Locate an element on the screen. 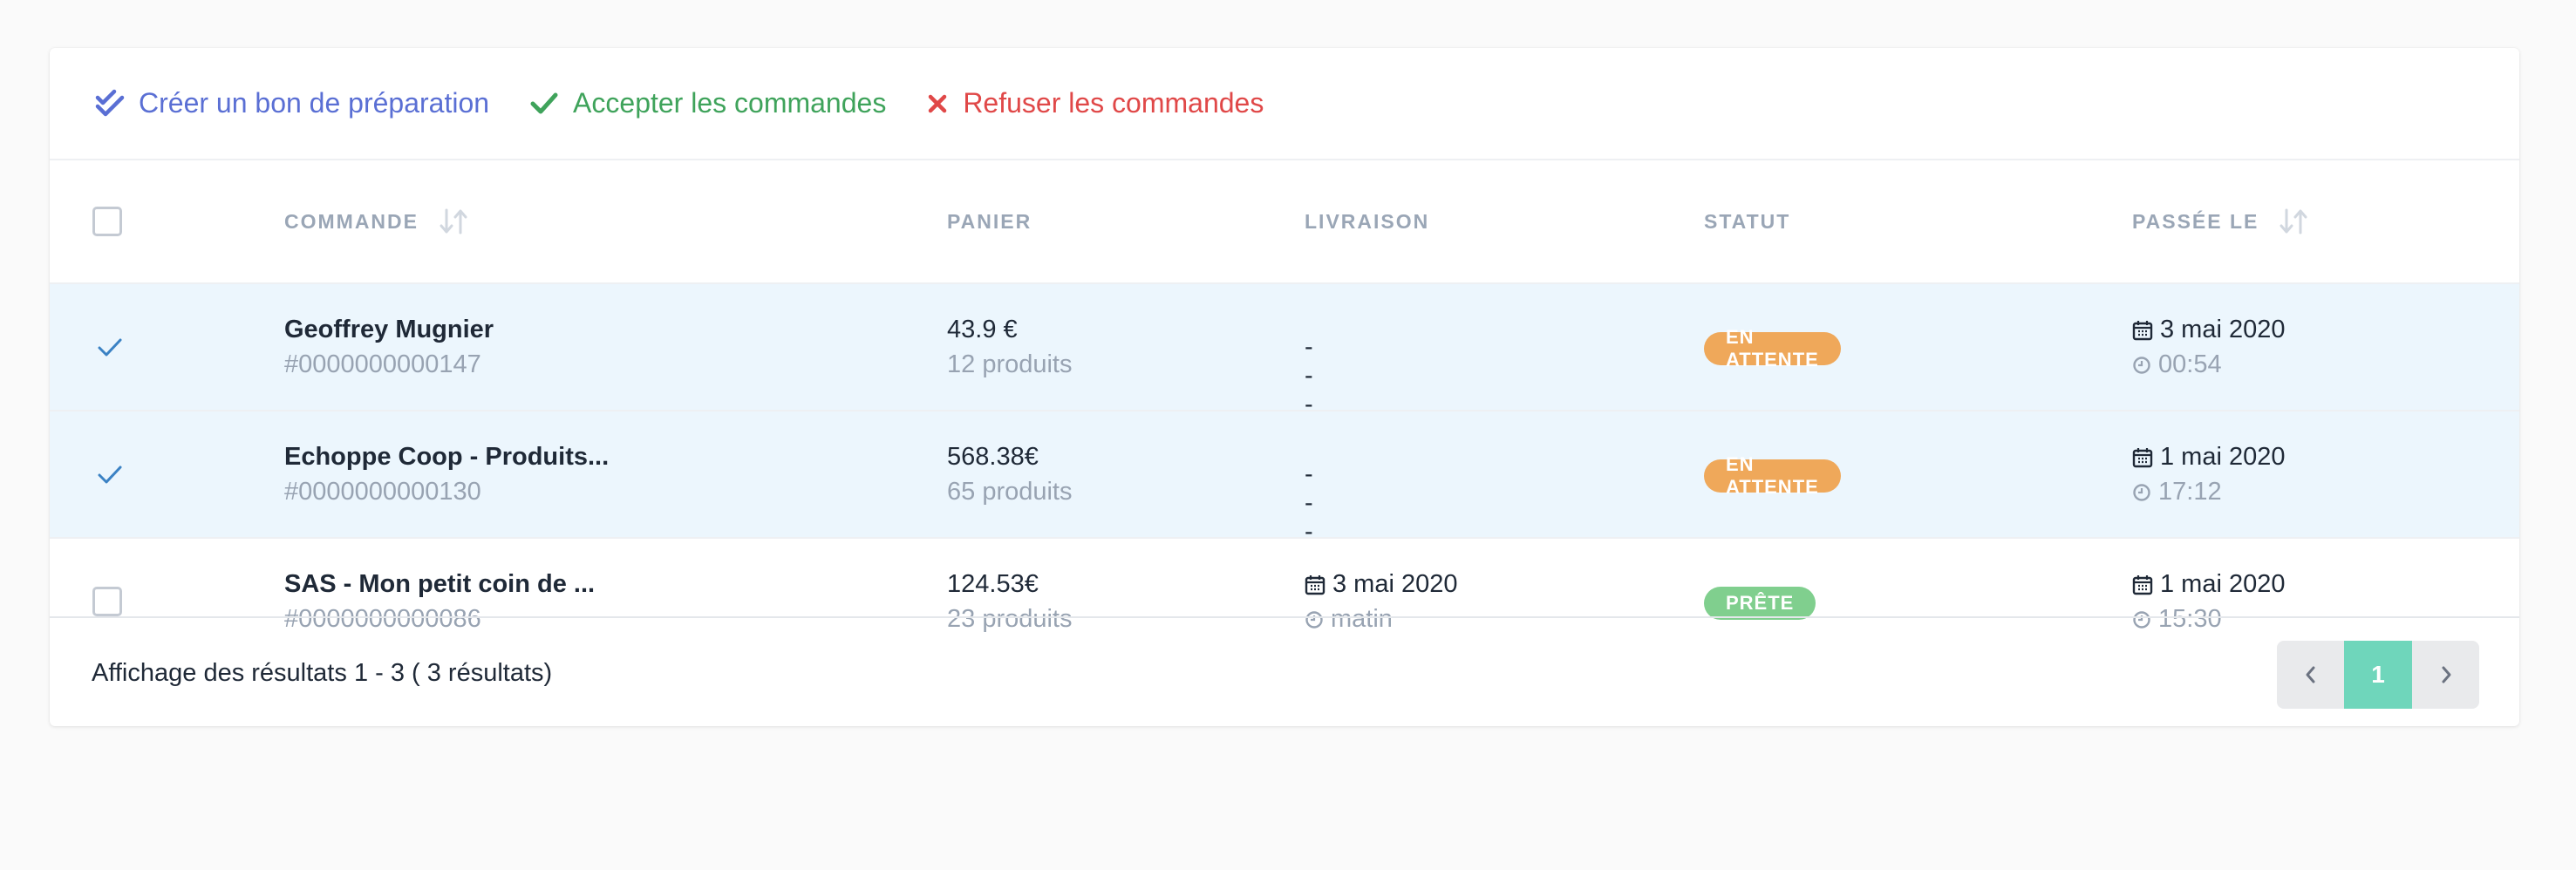  create-prep-button: Créer un bon de préparation is located at coordinates (292, 103).